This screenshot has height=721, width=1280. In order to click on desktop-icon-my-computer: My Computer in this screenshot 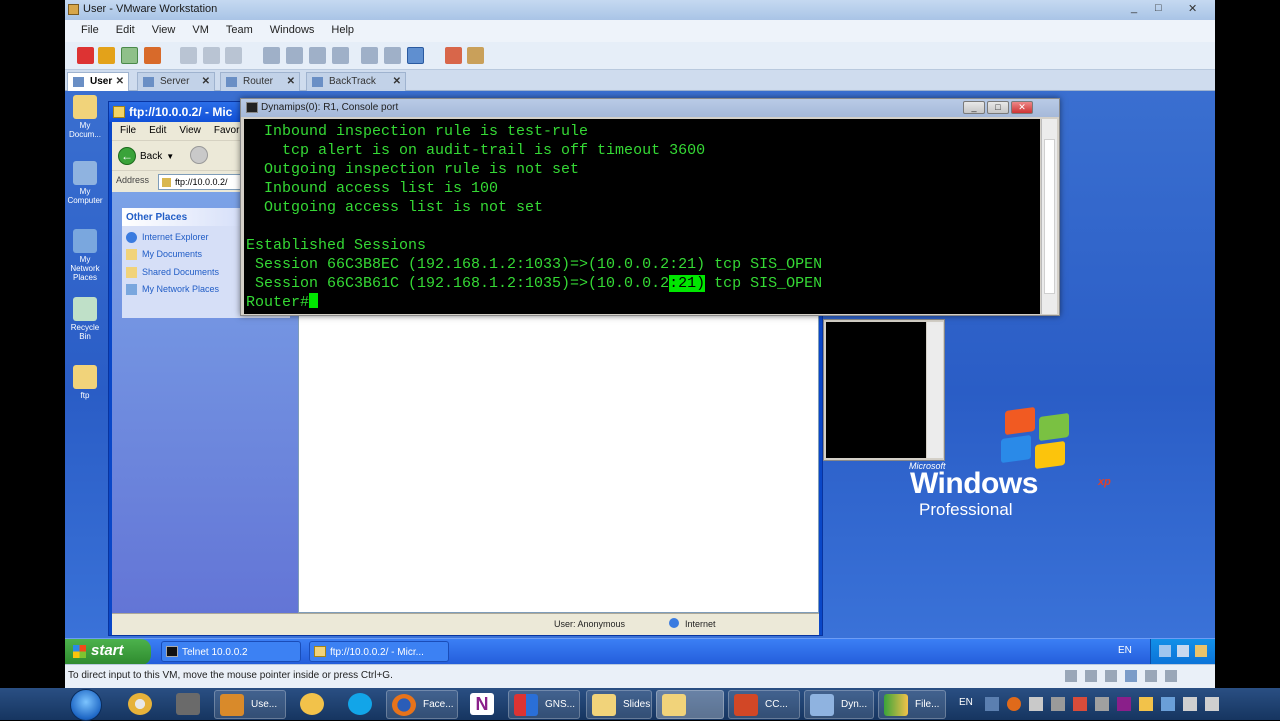, I will do `click(85, 183)`.